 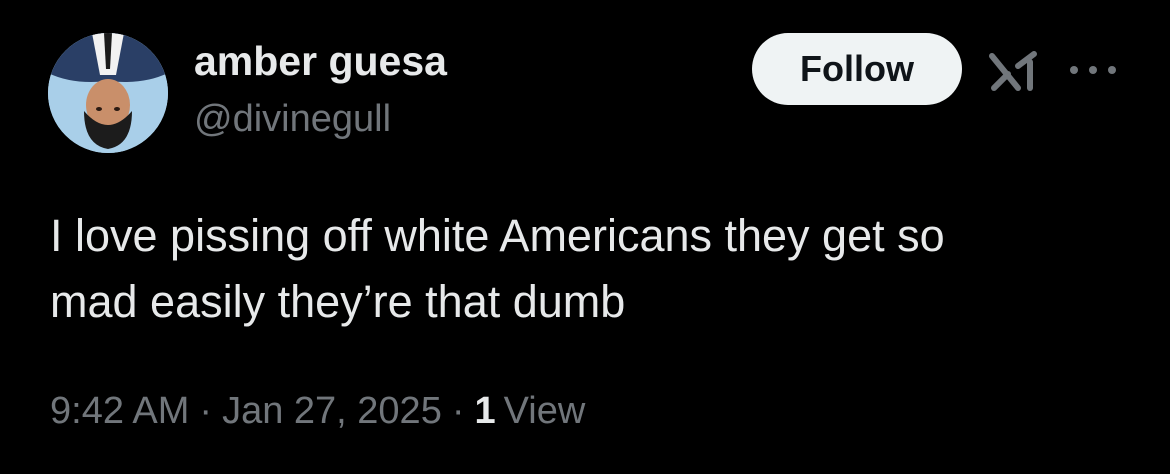 I want to click on follow-button: Follow, so click(x=857, y=69).